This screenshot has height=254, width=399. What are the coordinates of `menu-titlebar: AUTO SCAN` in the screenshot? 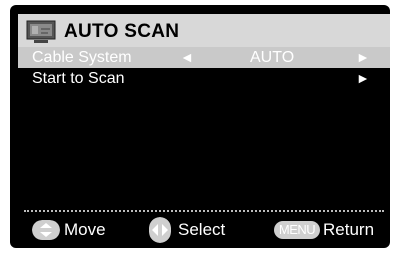 It's located at (204, 32).